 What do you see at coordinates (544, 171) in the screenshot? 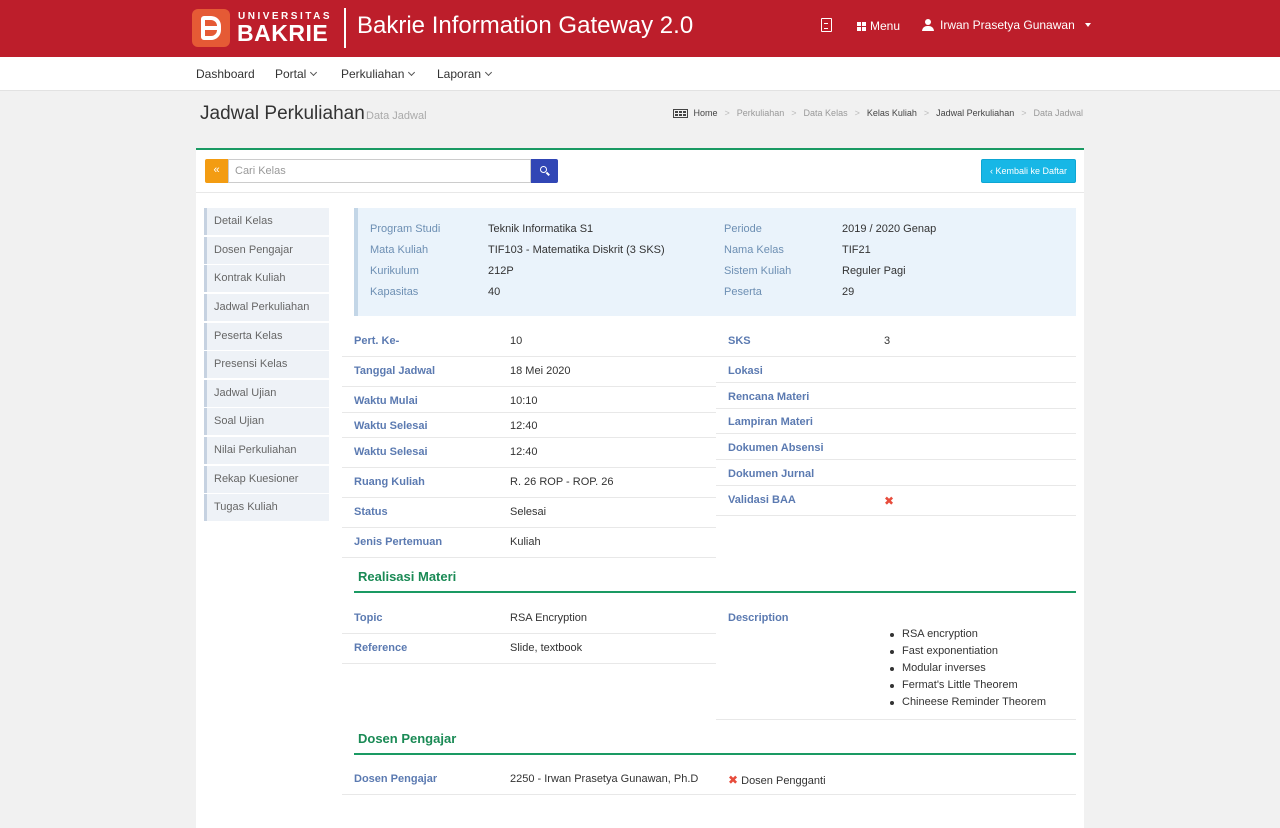
I see `search-button` at bounding box center [544, 171].